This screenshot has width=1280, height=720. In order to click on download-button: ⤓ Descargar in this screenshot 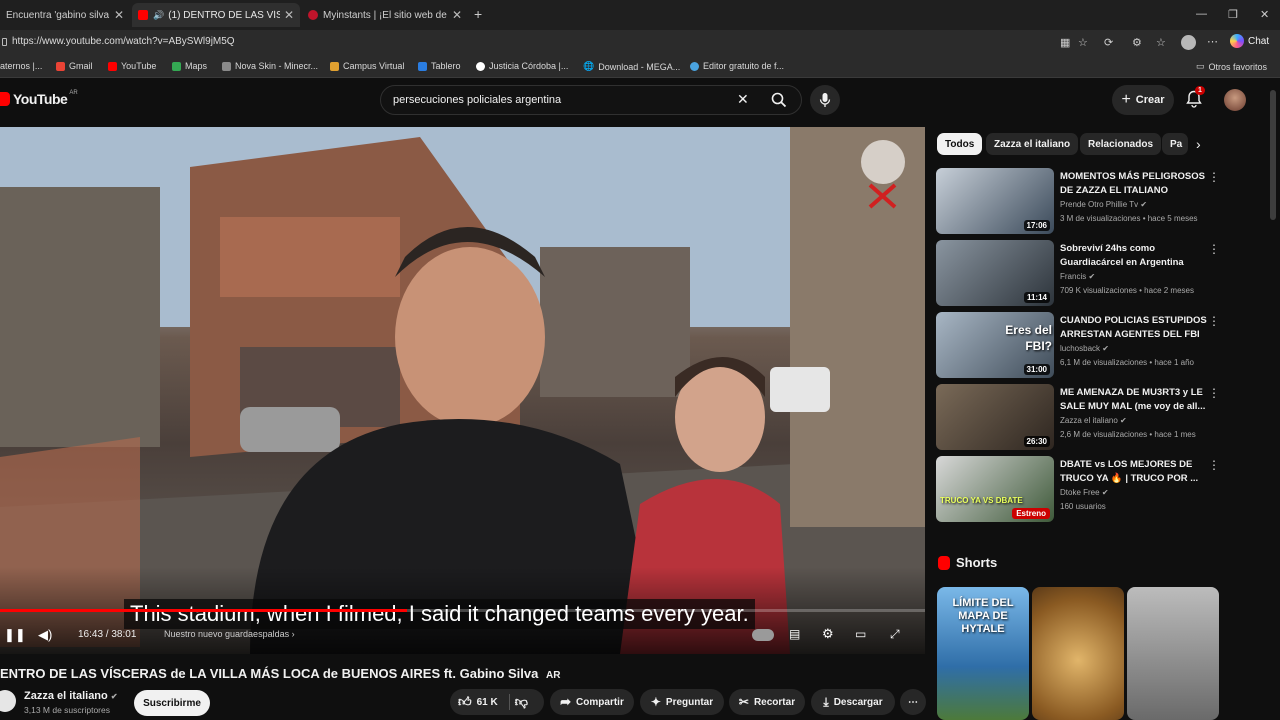, I will do `click(853, 702)`.